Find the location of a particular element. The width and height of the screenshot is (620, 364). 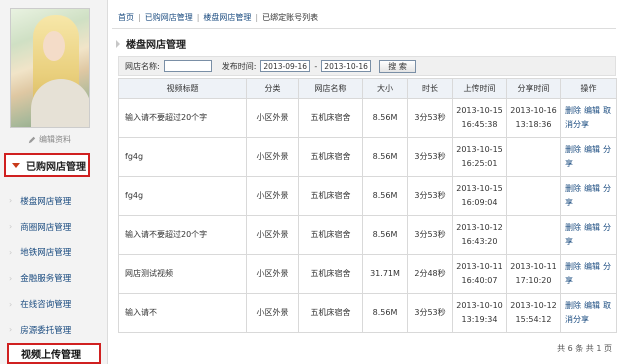

cell-share-time: 2013-10-12 15:54:12 is located at coordinates (533, 313).